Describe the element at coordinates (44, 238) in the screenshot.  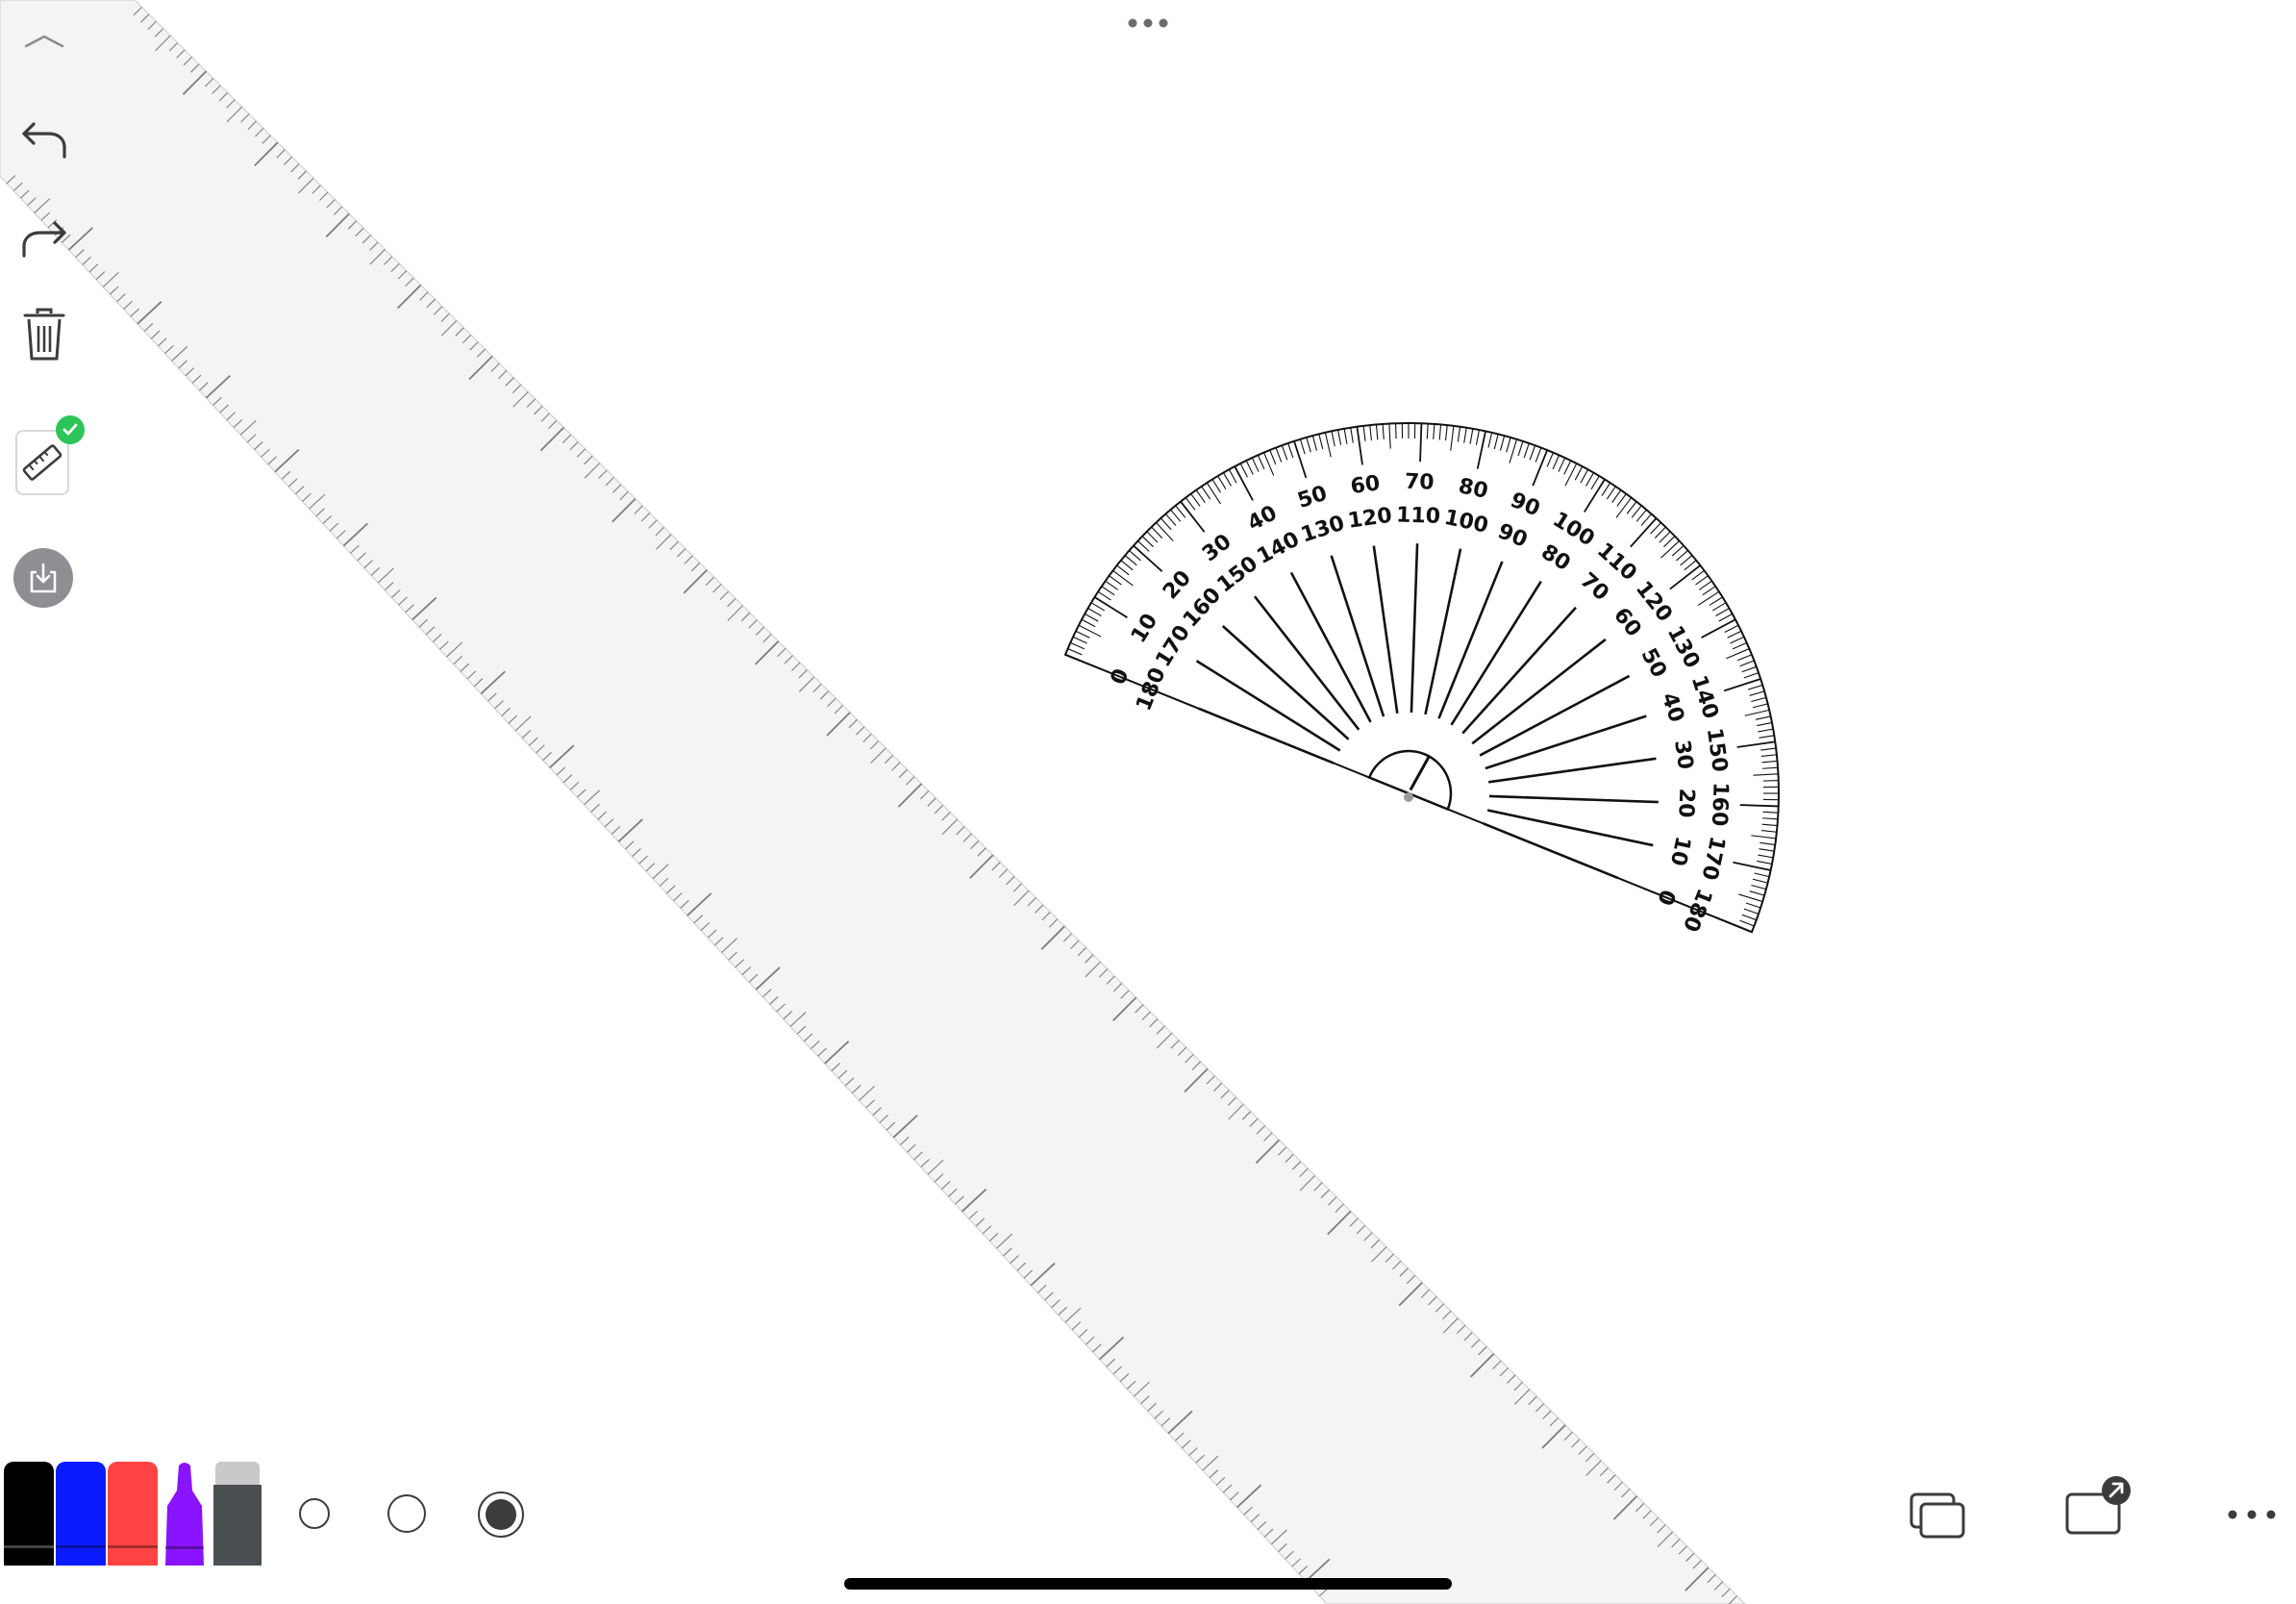
I see `redo-icon` at that location.